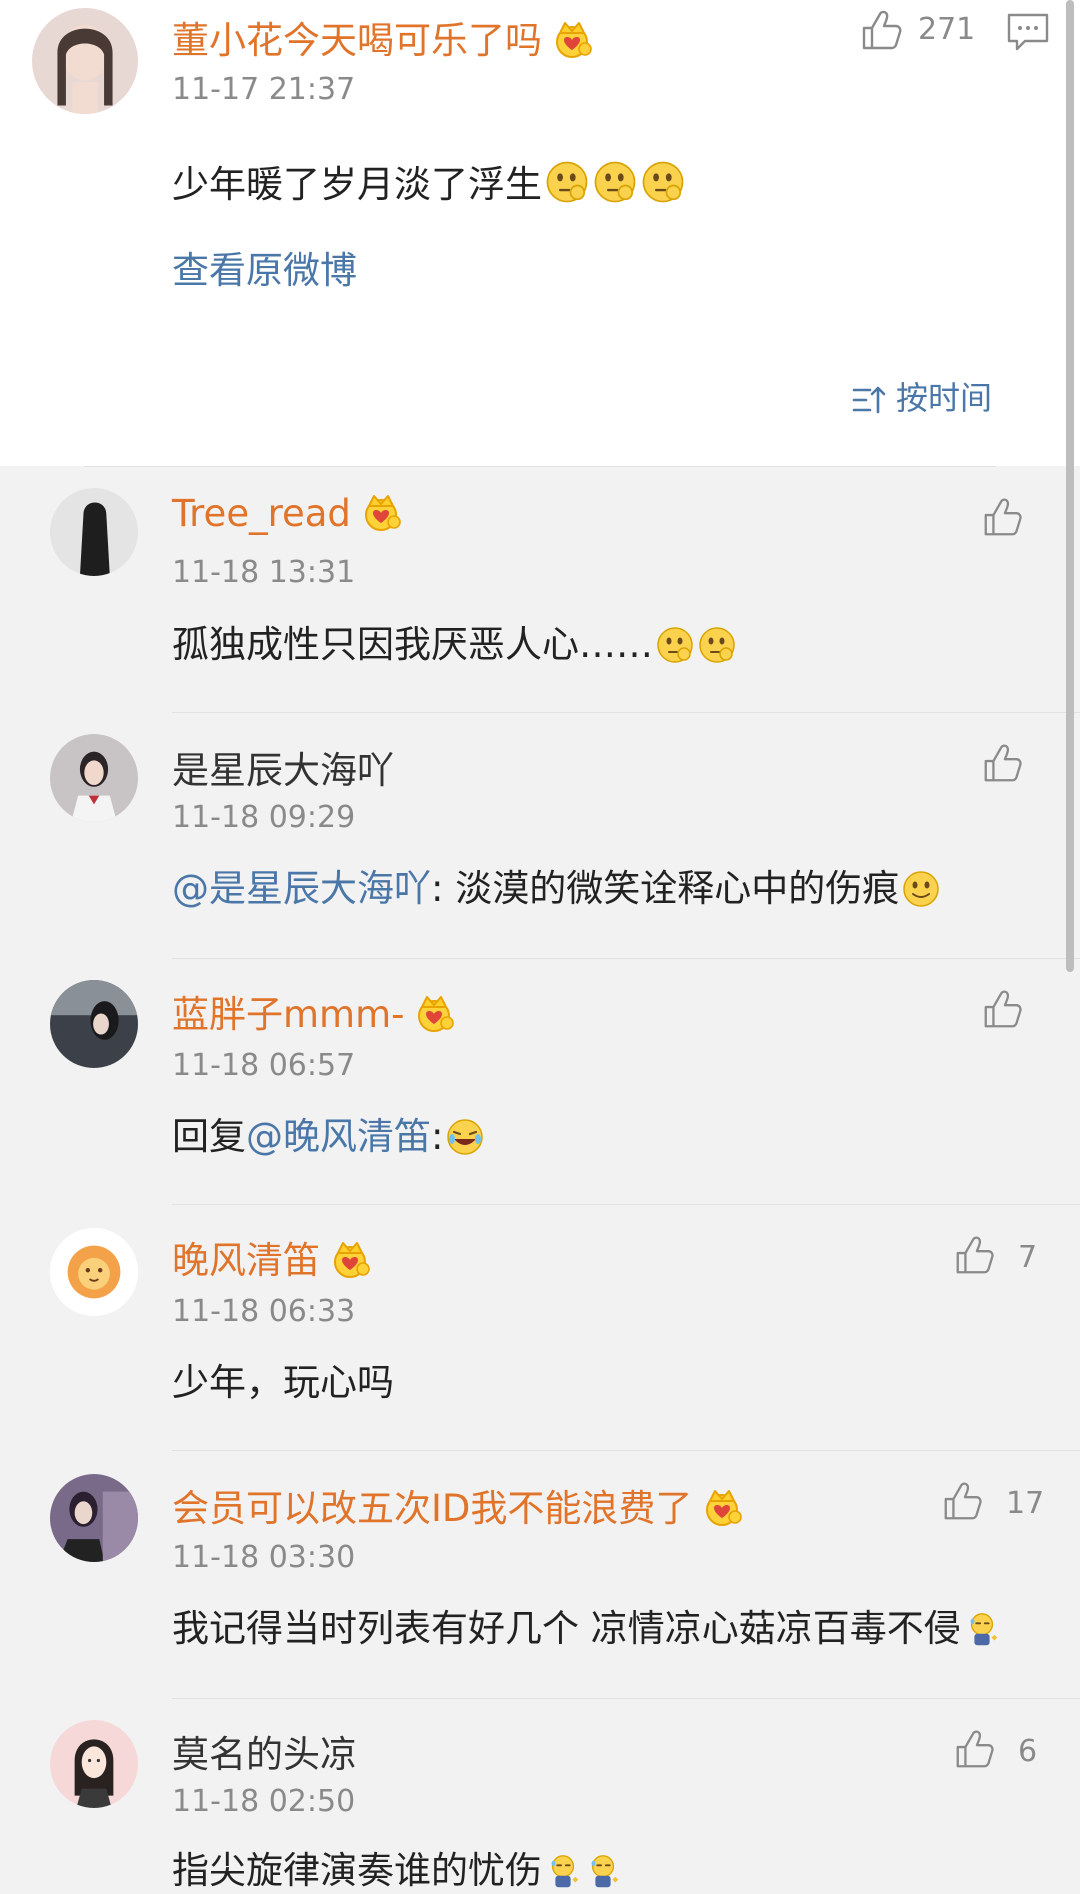 This screenshot has height=1894, width=1080. Describe the element at coordinates (264, 1065) in the screenshot. I see `comment-time: 11-18 06:57` at that location.